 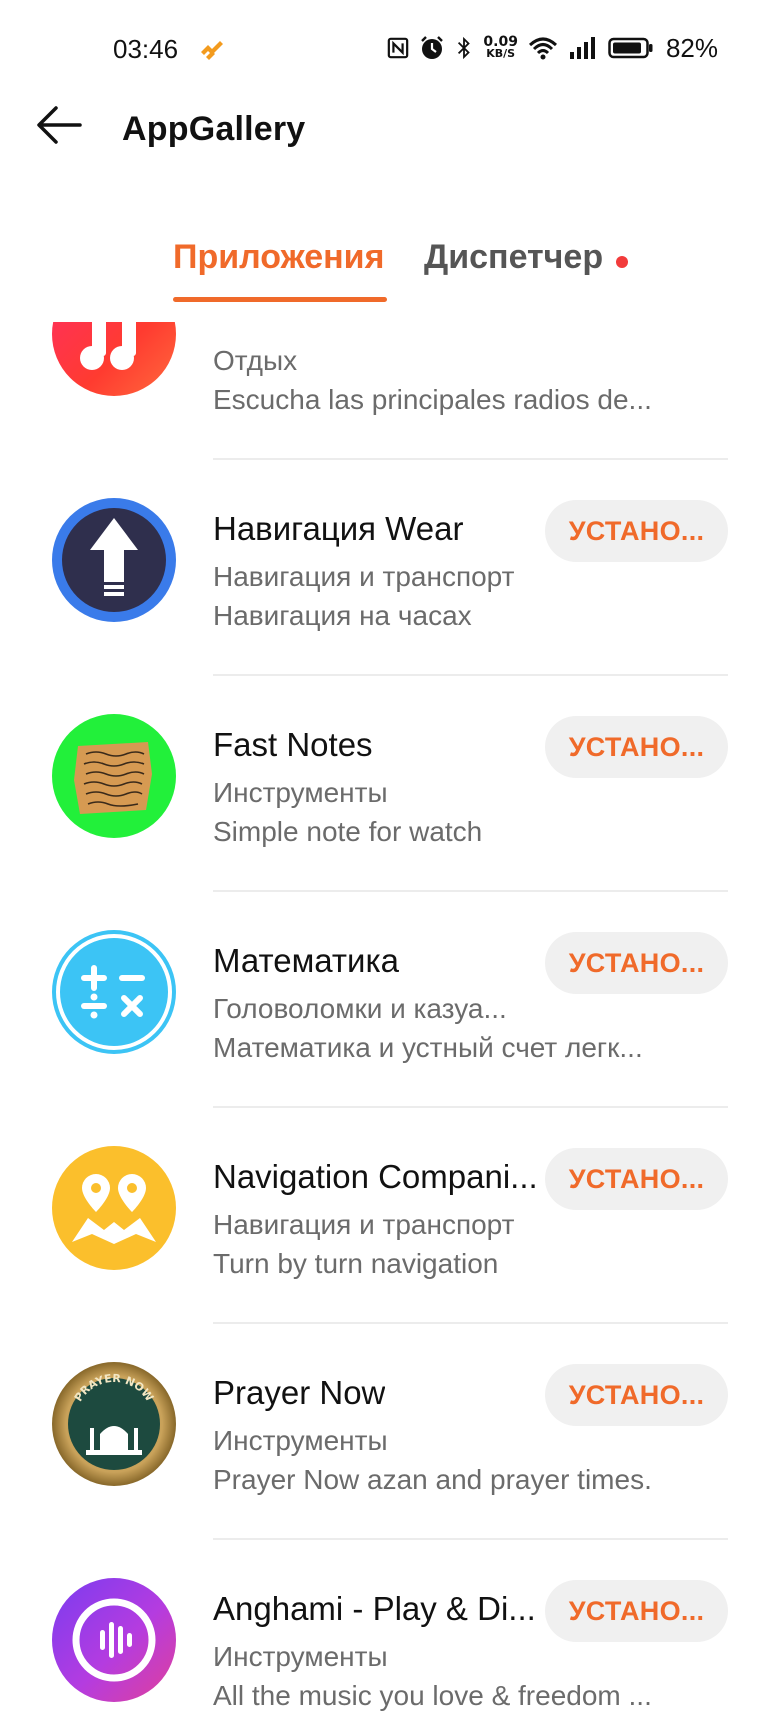 I want to click on net-speed-unit: KB/S, so click(x=501, y=53).